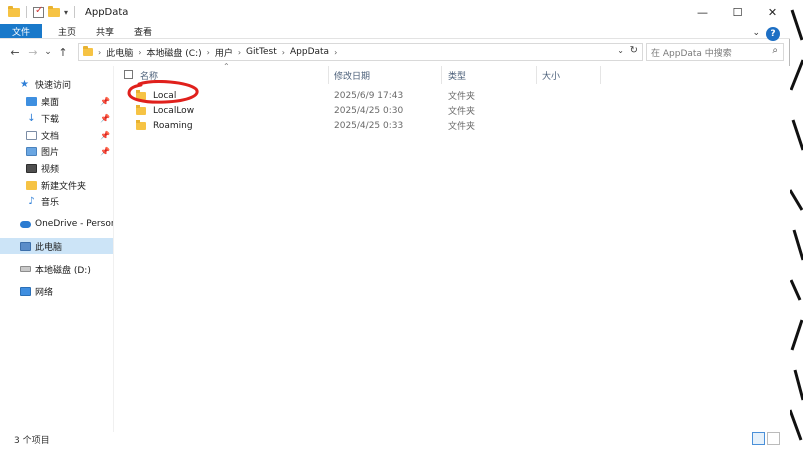  What do you see at coordinates (63, 52) in the screenshot?
I see `up-button: ↑` at bounding box center [63, 52].